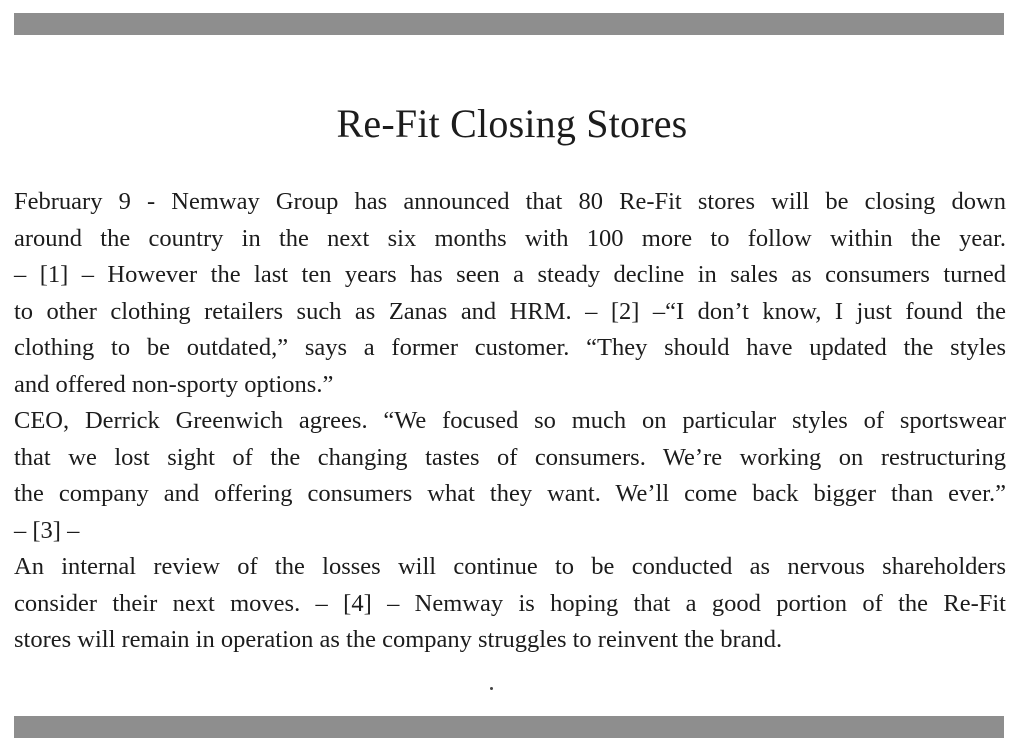  Describe the element at coordinates (491, 688) in the screenshot. I see `stray-dot-mark` at that location.